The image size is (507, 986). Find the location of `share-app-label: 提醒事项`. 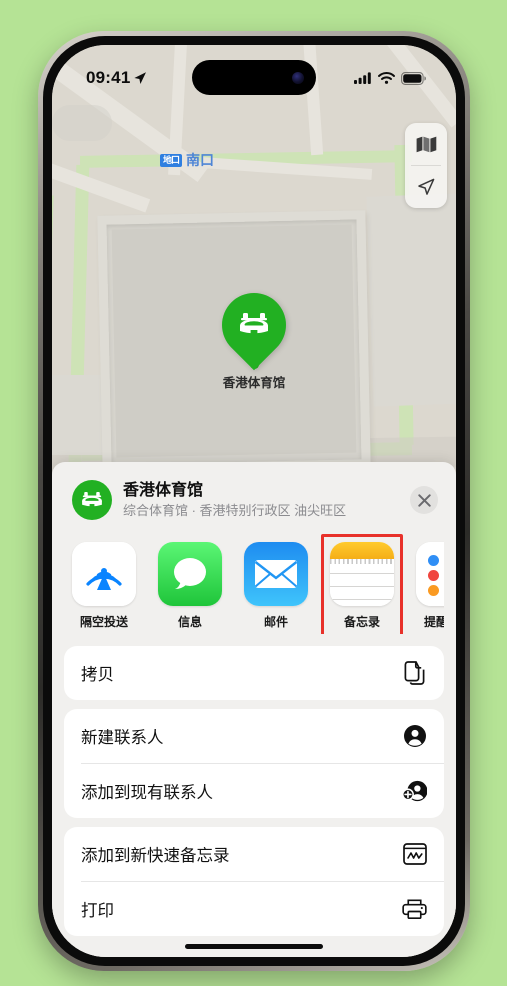

share-app-label: 提醒事项 is located at coordinates (433, 622).